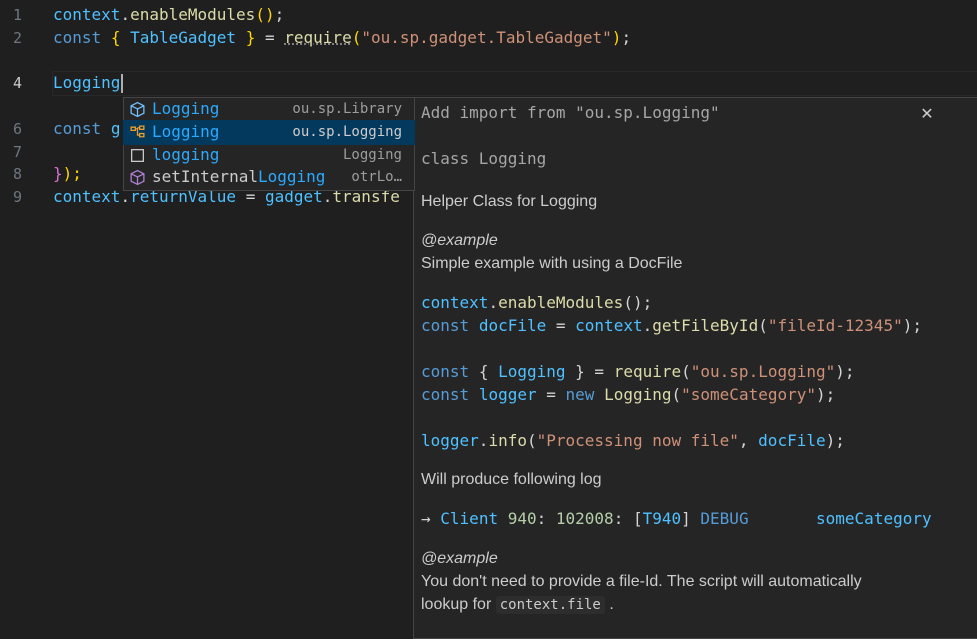 Image resolution: width=977 pixels, height=639 pixels. Describe the element at coordinates (514, 83) in the screenshot. I see `code-line-current: Logging` at that location.